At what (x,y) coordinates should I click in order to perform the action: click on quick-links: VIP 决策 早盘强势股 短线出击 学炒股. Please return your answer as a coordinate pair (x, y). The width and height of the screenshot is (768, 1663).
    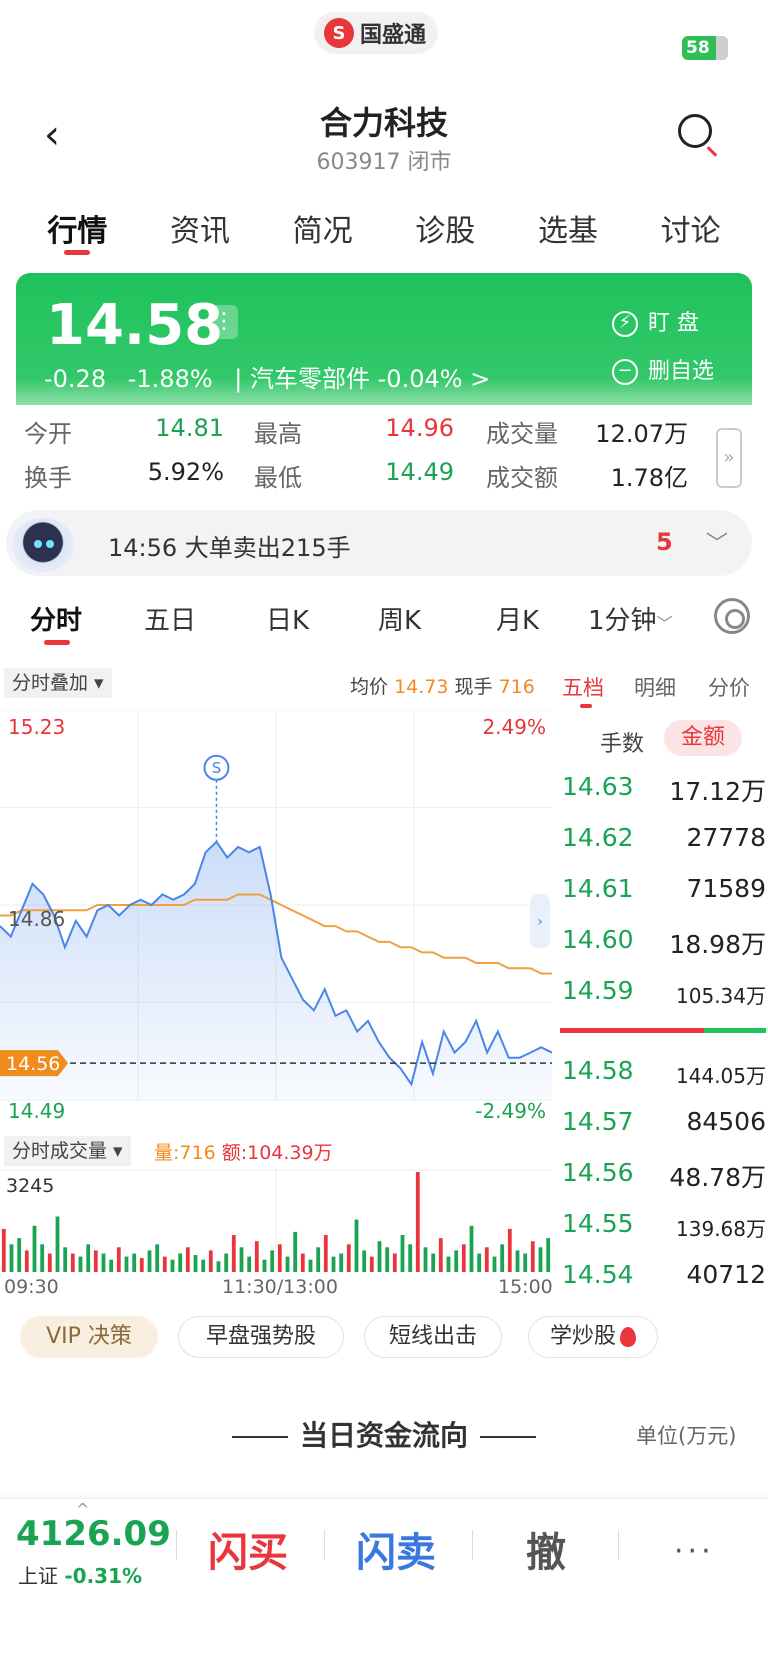
    Looking at the image, I should click on (394, 1337).